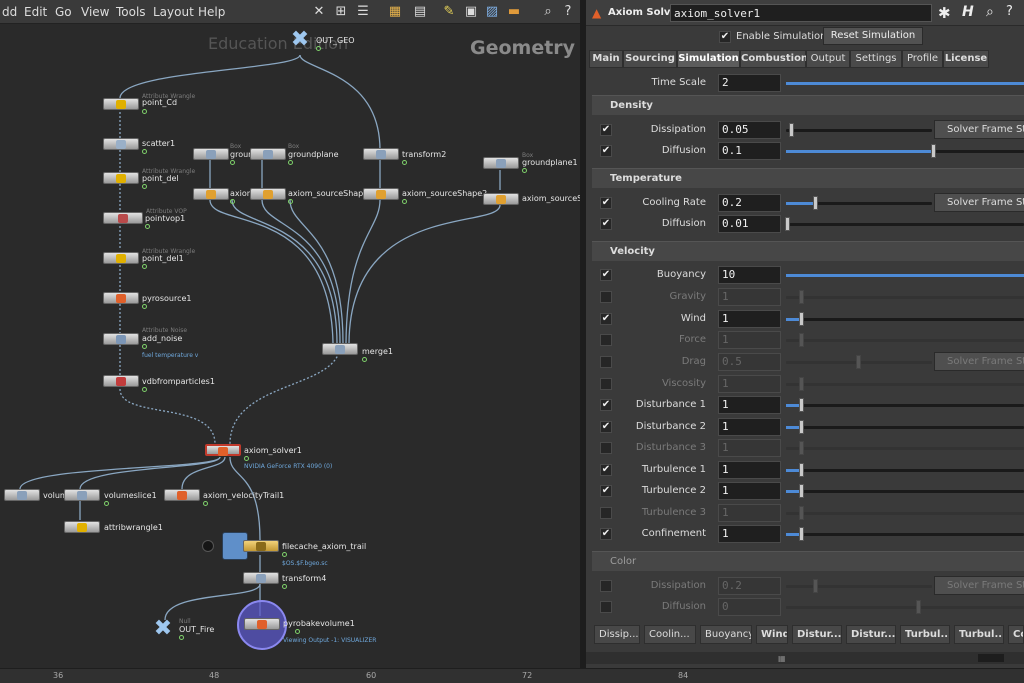 This screenshot has width=1024, height=683. Describe the element at coordinates (501, 163) in the screenshot. I see `node-groundplane1` at that location.